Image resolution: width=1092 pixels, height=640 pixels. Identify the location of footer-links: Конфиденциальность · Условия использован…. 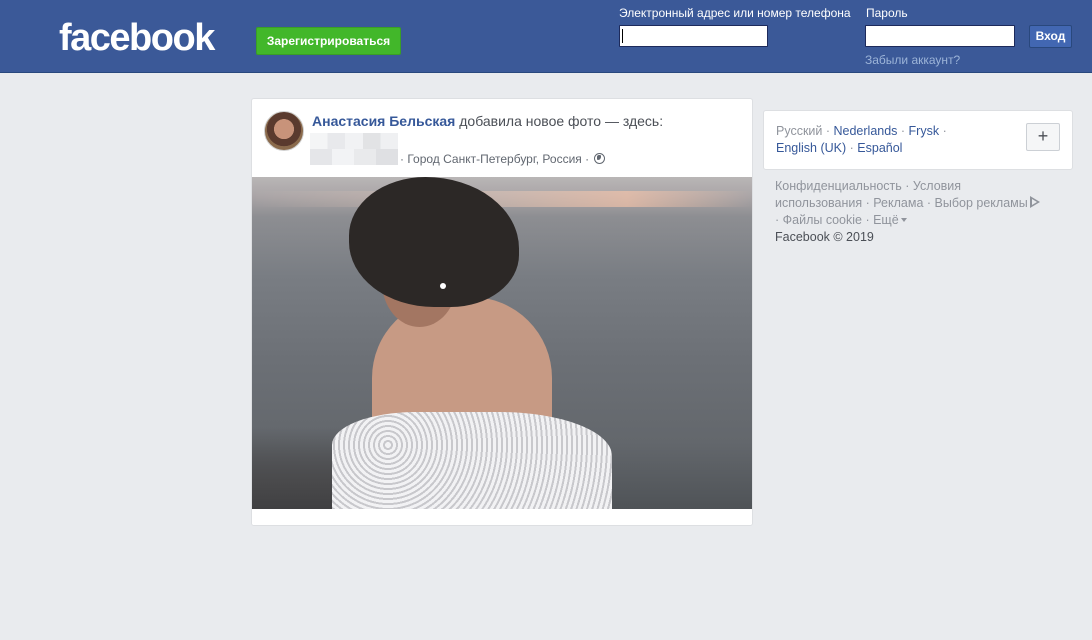
(925, 212).